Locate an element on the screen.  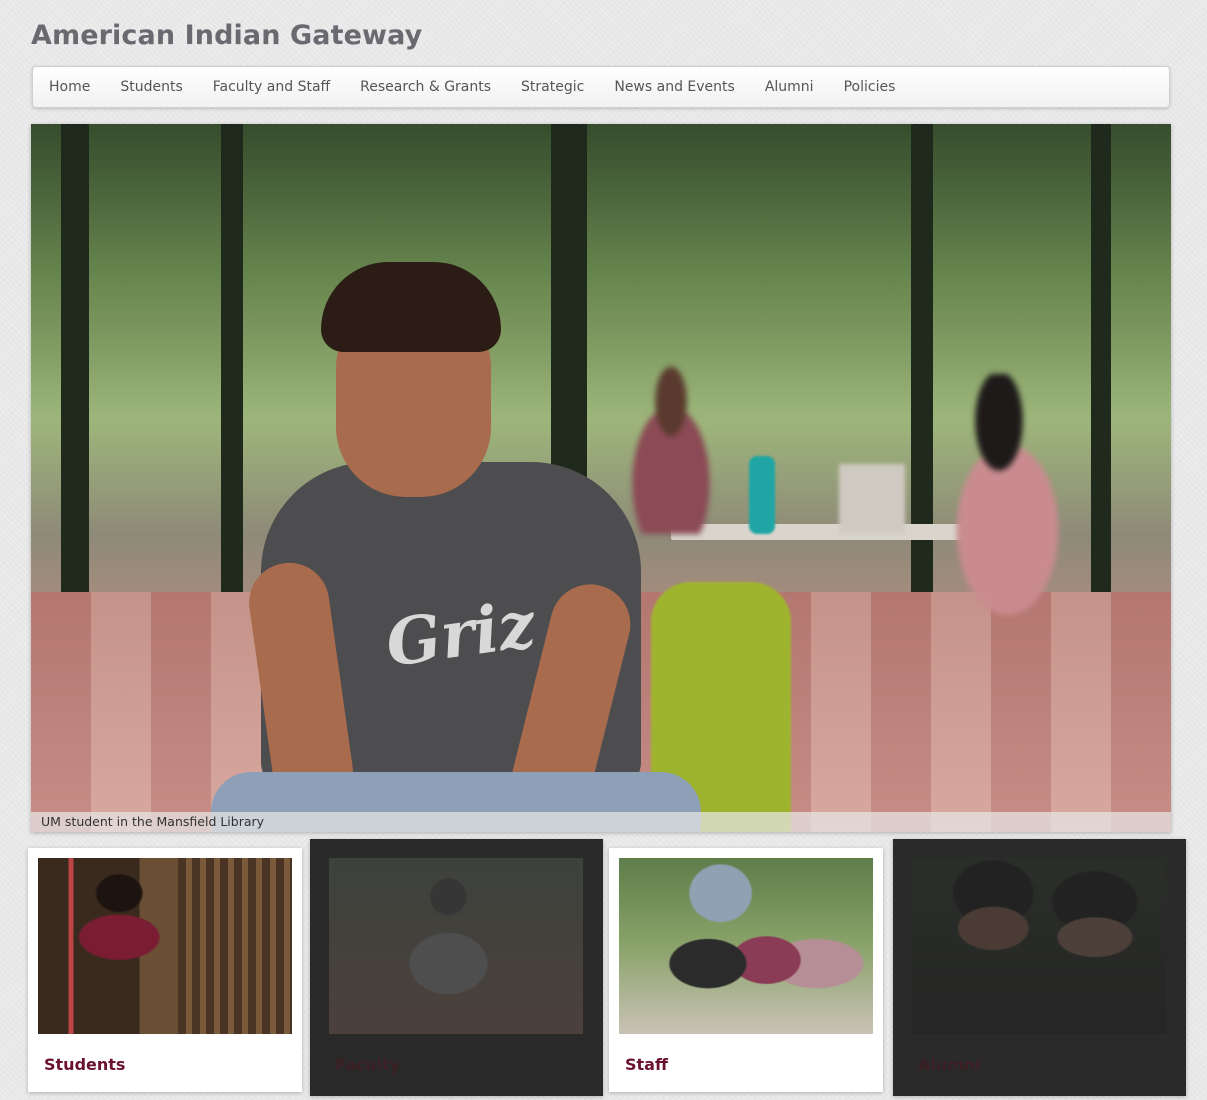
nav-item-research-grants: Research & Grants is located at coordinates (425, 87).